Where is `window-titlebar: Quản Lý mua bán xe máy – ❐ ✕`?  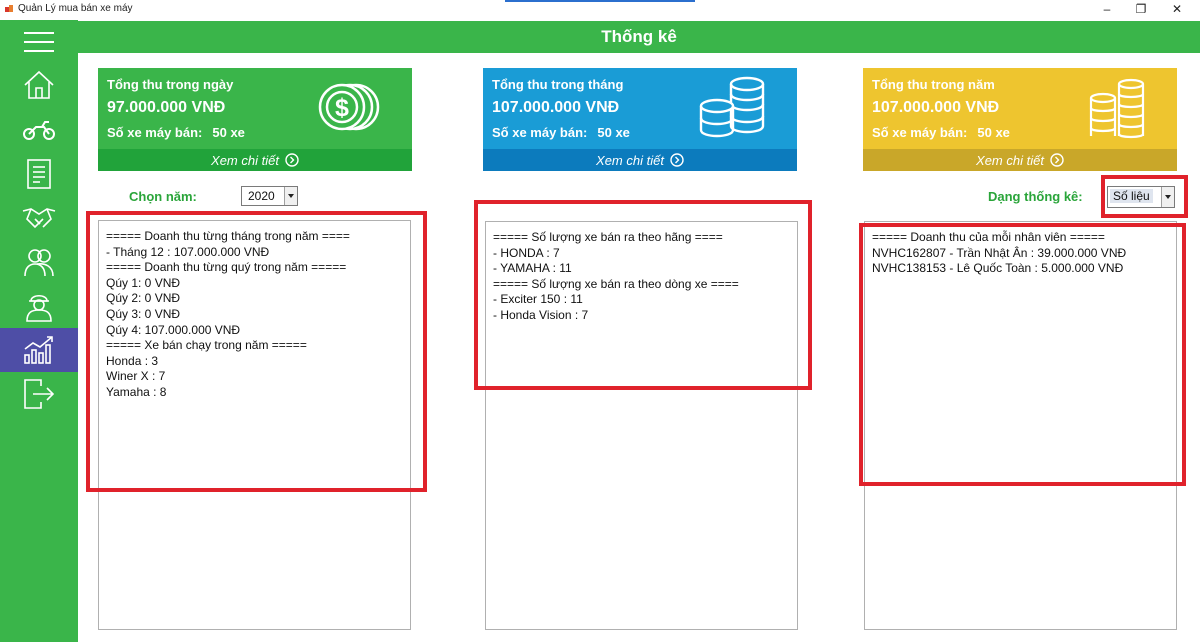 window-titlebar: Quản Lý mua bán xe máy – ❐ ✕ is located at coordinates (600, 10).